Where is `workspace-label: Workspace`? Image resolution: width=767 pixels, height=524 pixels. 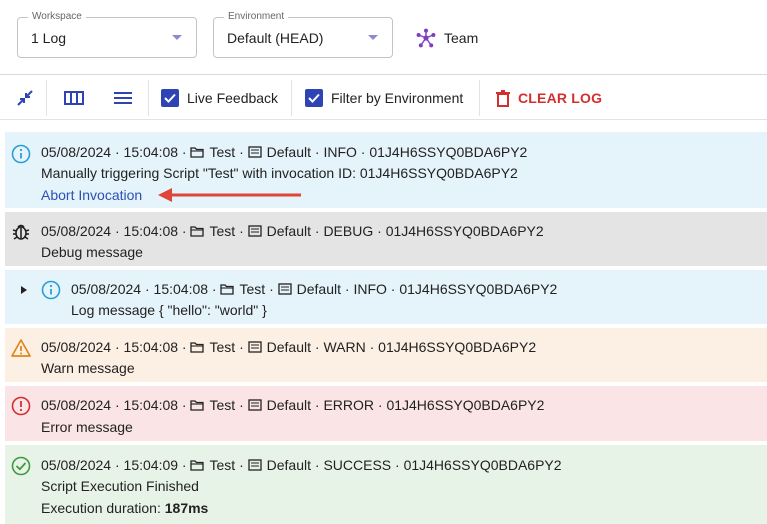 workspace-label: Workspace is located at coordinates (57, 17).